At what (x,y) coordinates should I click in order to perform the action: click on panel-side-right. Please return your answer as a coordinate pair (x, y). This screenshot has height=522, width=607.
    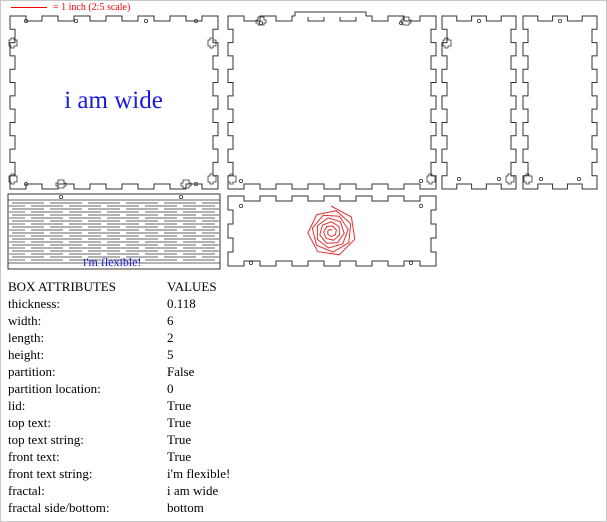
    Looking at the image, I should click on (560, 102).